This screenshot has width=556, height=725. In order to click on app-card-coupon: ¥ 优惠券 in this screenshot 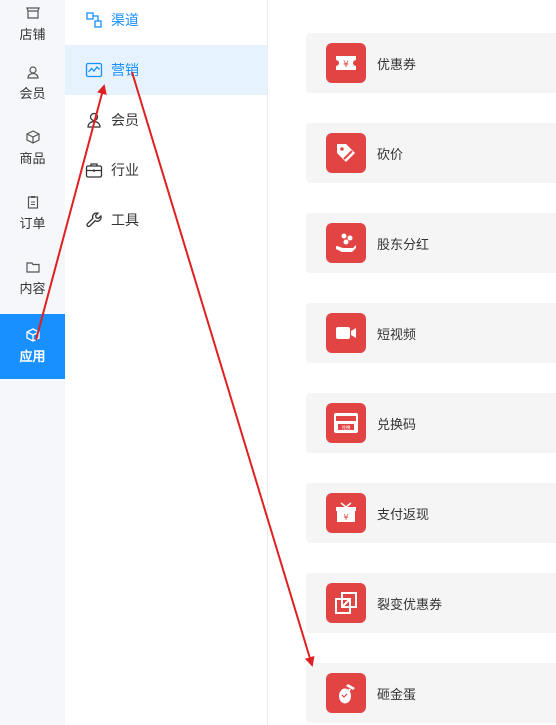, I will do `click(431, 63)`.